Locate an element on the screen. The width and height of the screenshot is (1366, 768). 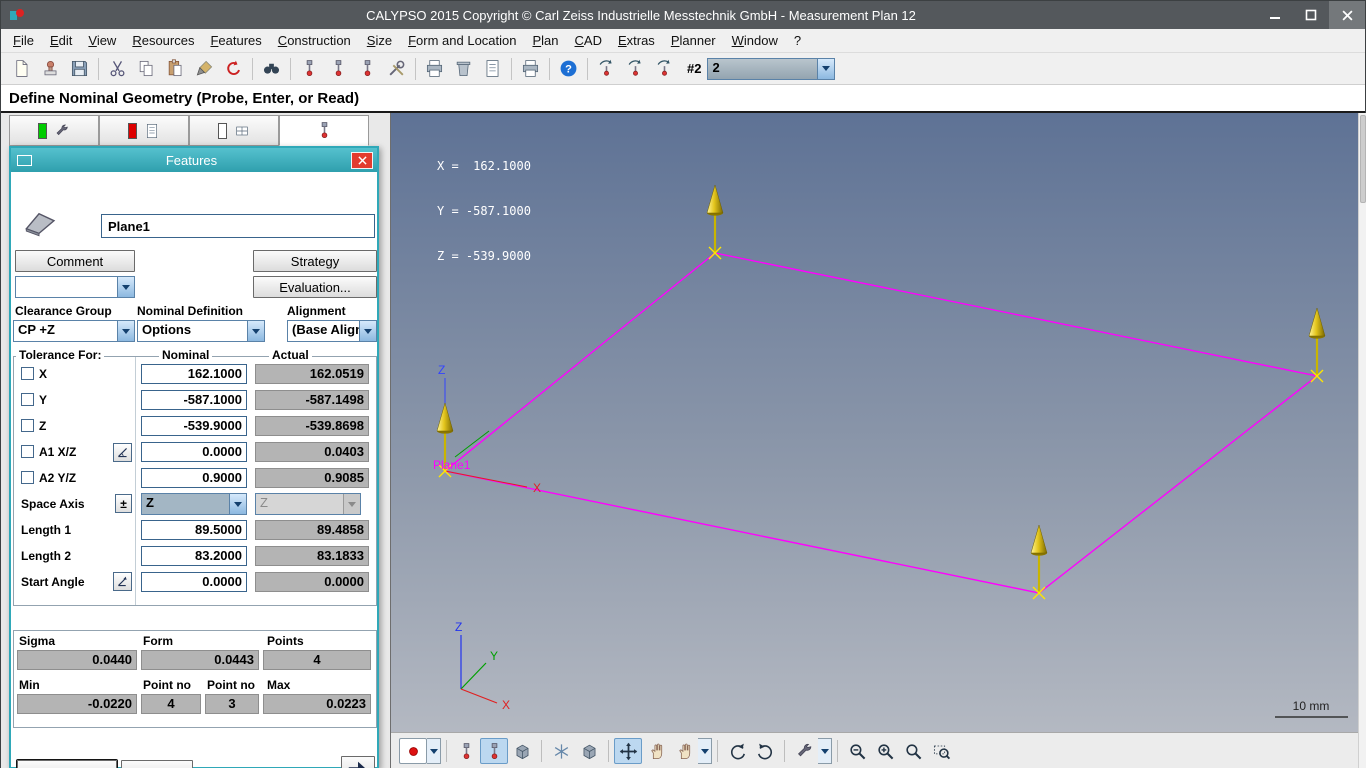
zoom-box-button is located at coordinates (941, 751).